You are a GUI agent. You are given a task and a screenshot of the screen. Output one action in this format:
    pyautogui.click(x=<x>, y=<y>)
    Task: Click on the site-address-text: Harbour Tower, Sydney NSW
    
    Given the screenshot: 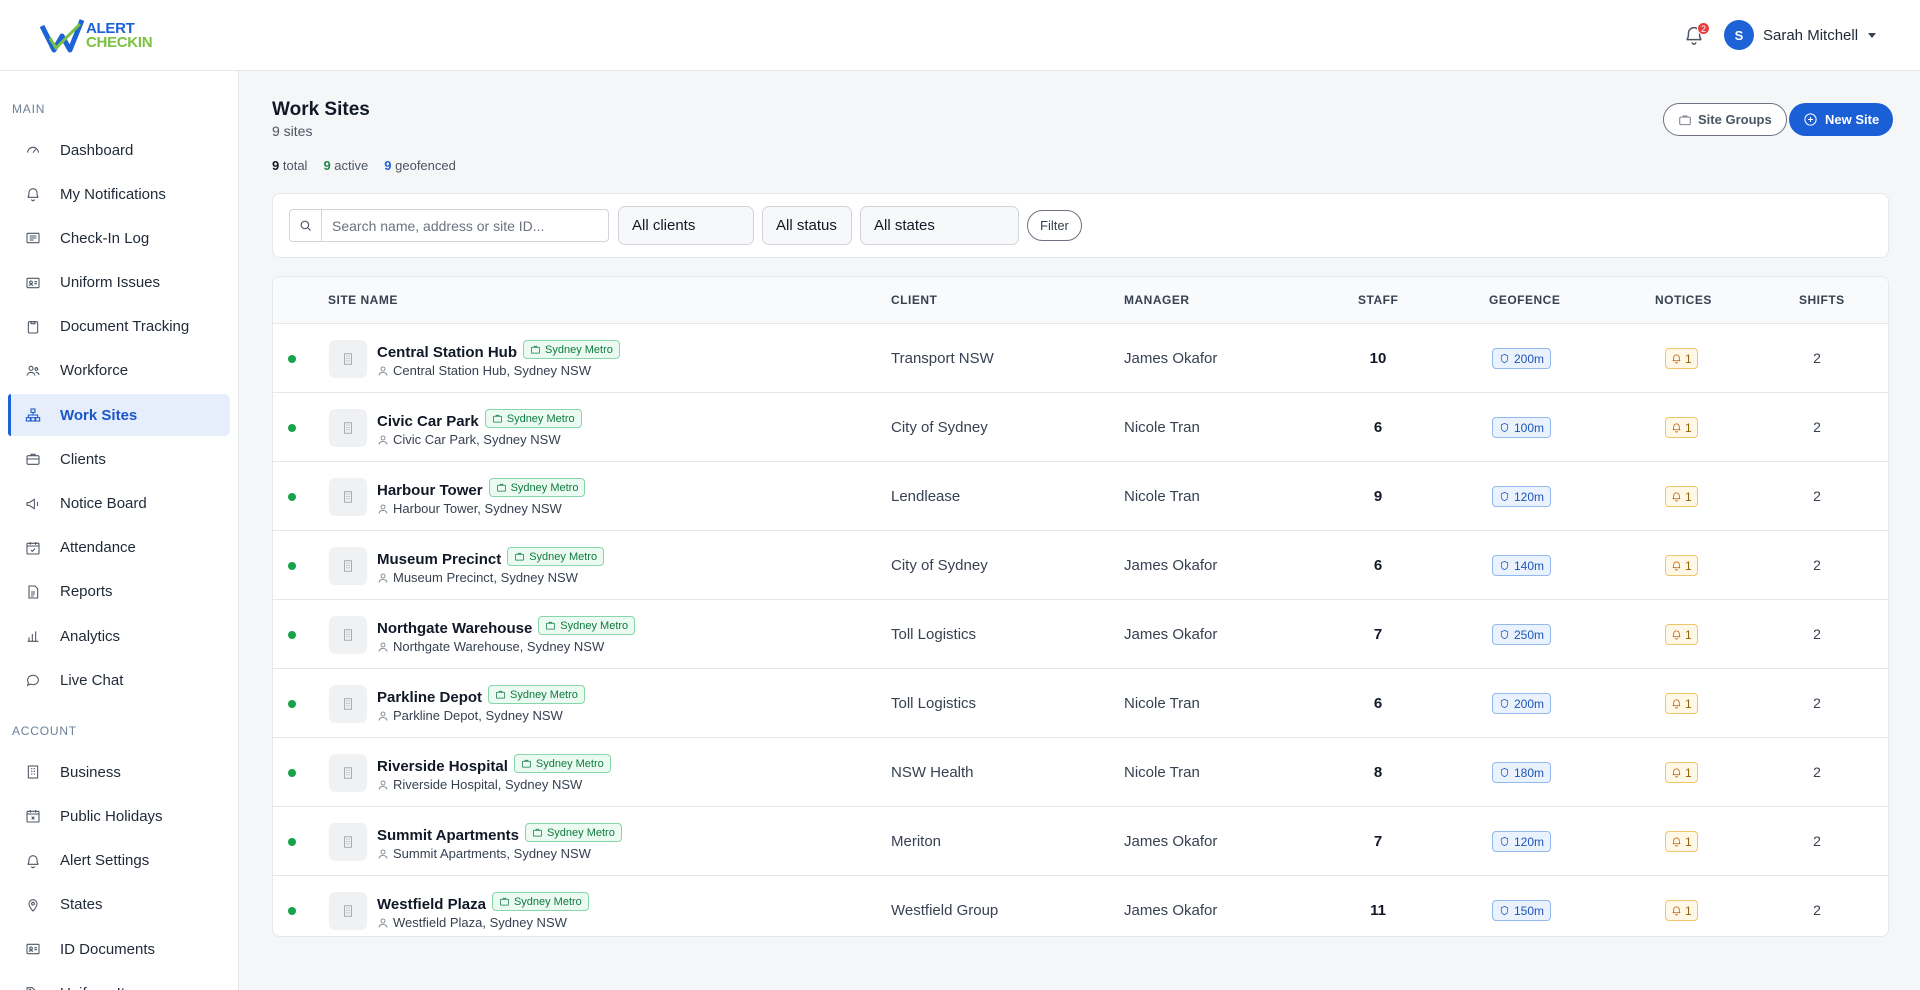 What is the action you would take?
    pyautogui.click(x=477, y=508)
    